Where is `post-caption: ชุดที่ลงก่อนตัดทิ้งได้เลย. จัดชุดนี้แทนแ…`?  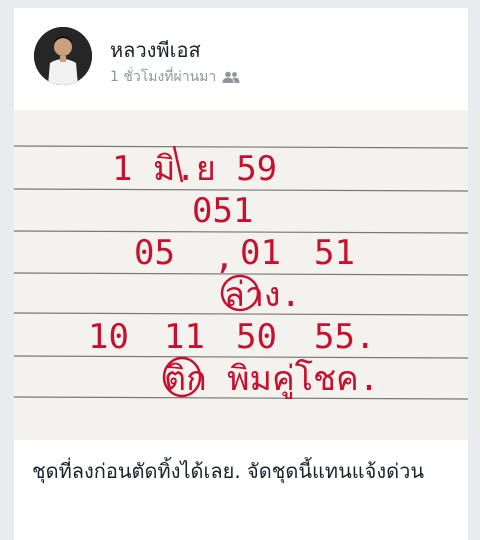
post-caption: ชุดที่ลงก่อนตัดทิ้งได้เลย. จัดชุดนี้แทนแ… is located at coordinates (228, 471).